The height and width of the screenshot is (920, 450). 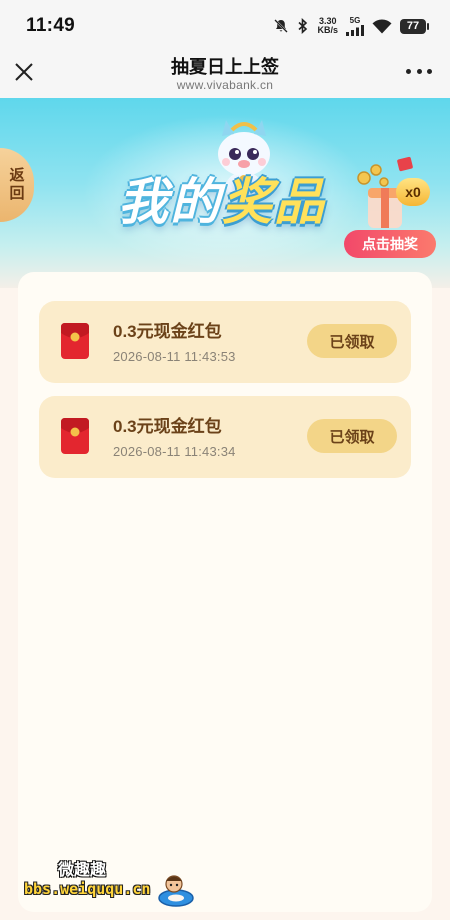 I want to click on battery-icon: 77, so click(x=414, y=26).